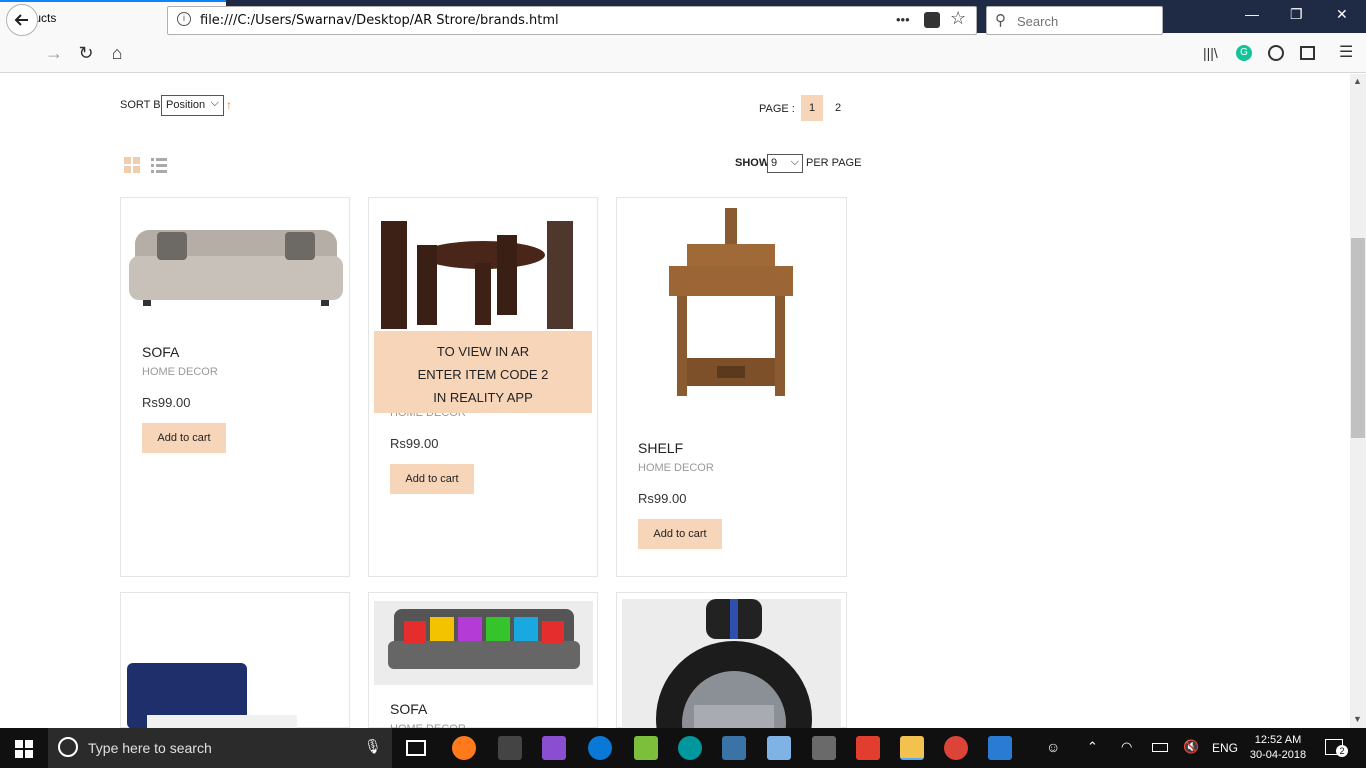  What do you see at coordinates (1342, 751) in the screenshot?
I see `notification-badge: 2` at bounding box center [1342, 751].